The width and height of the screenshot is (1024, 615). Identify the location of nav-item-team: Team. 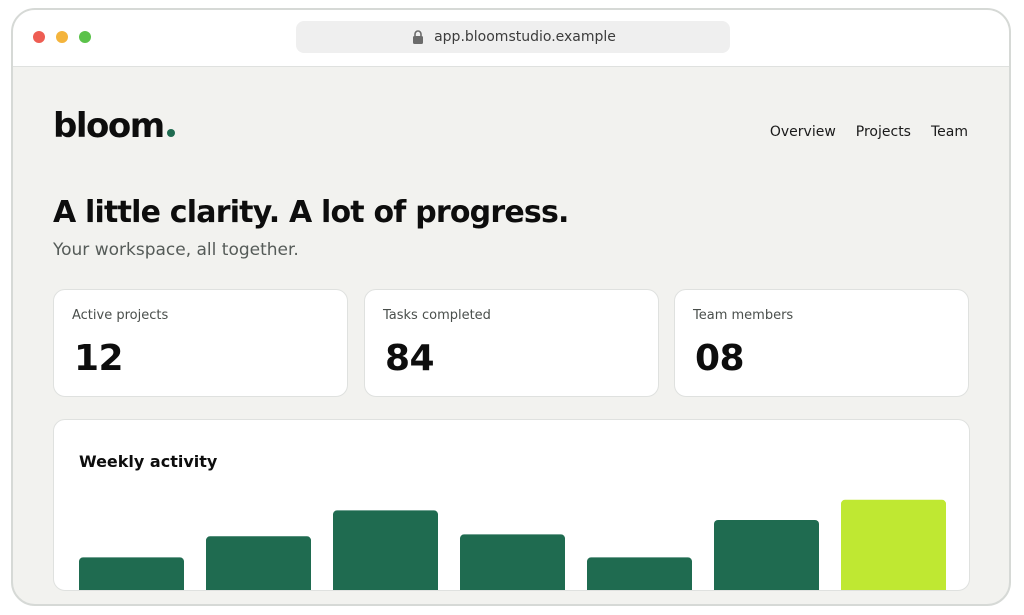
(949, 132).